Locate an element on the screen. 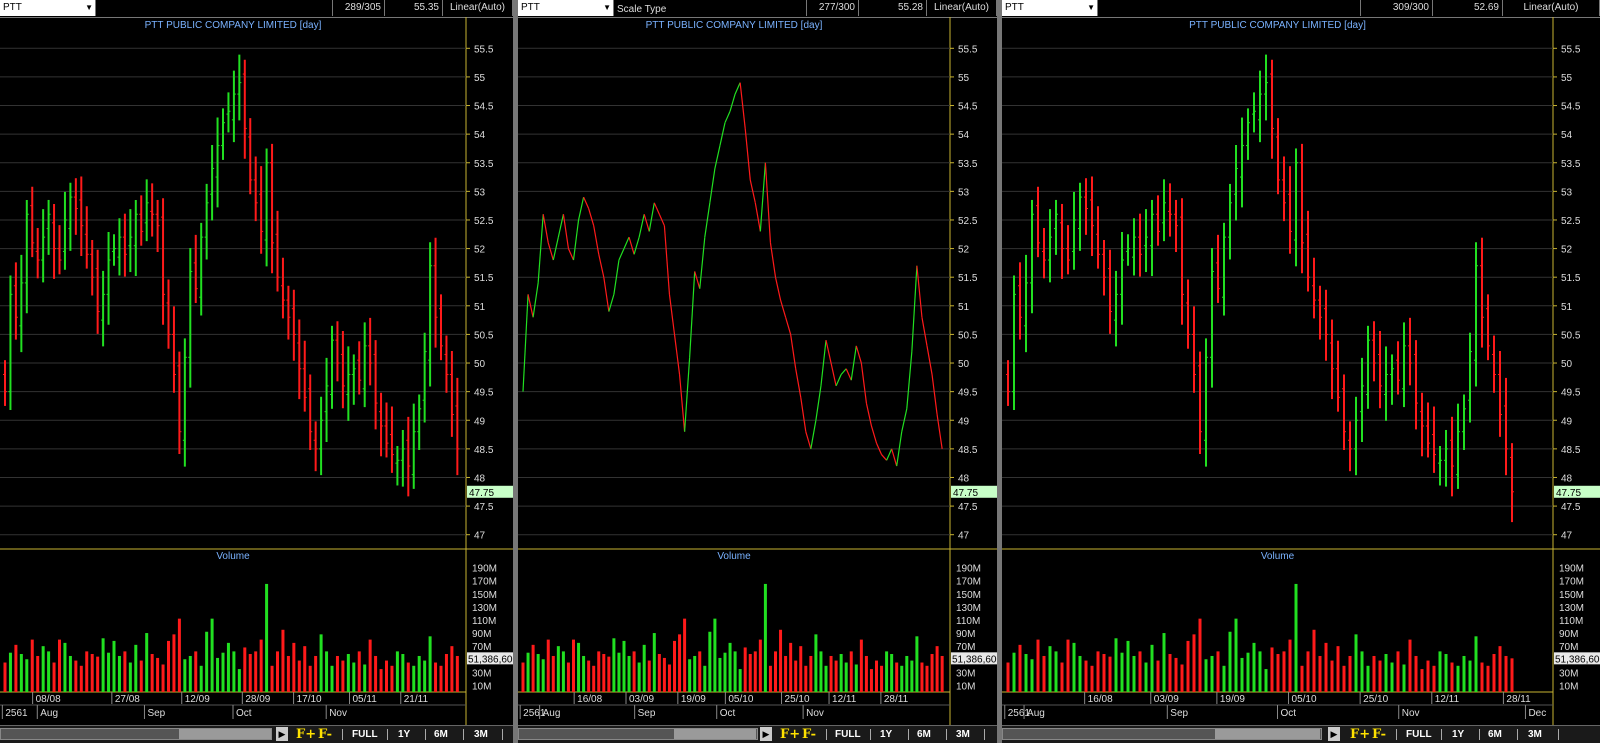  date-tick-label: 16/08 is located at coordinates (1100, 699).